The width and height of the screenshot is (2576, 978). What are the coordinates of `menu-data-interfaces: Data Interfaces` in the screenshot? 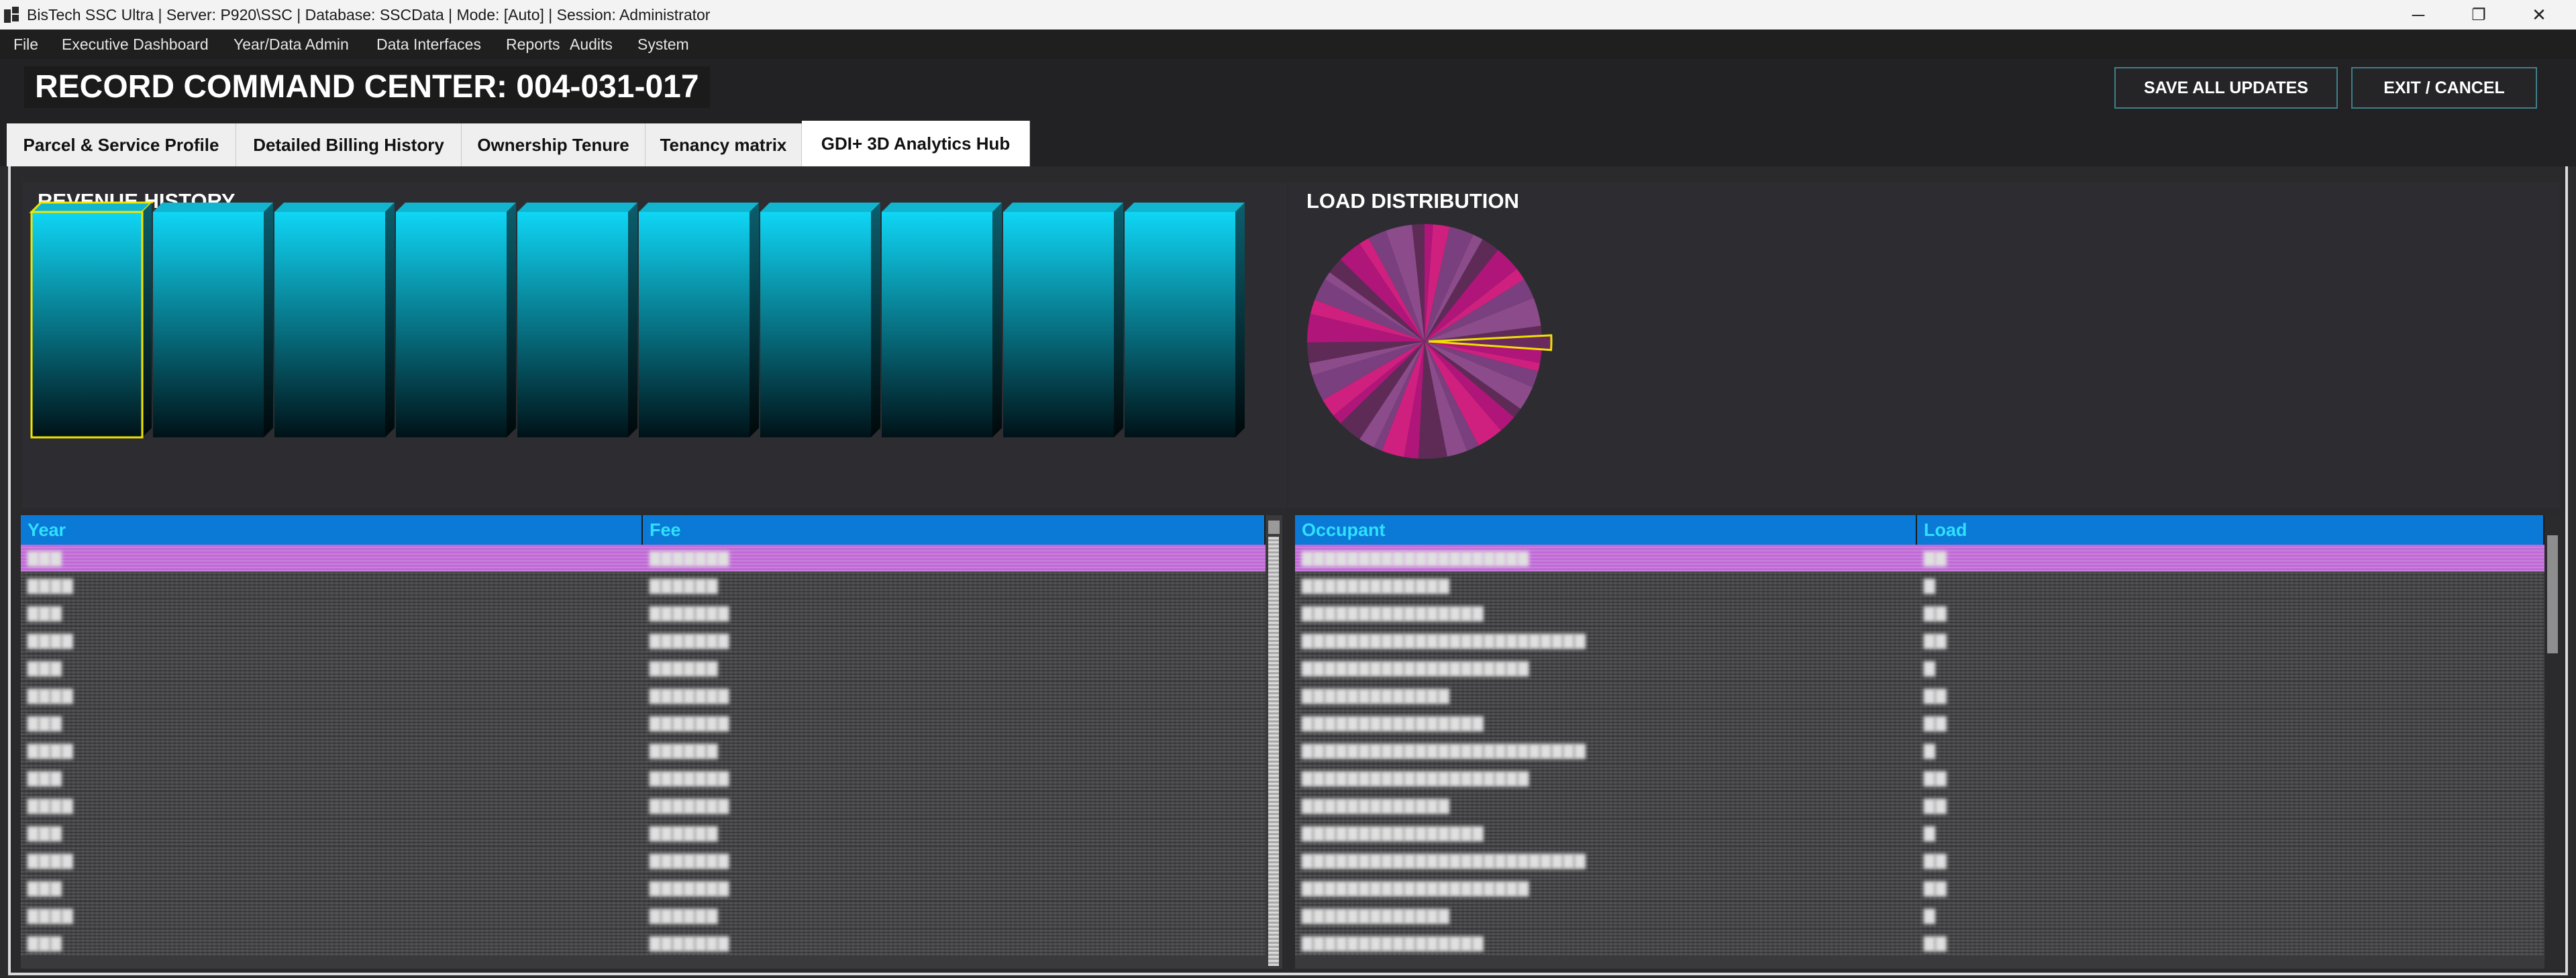 It's located at (428, 45).